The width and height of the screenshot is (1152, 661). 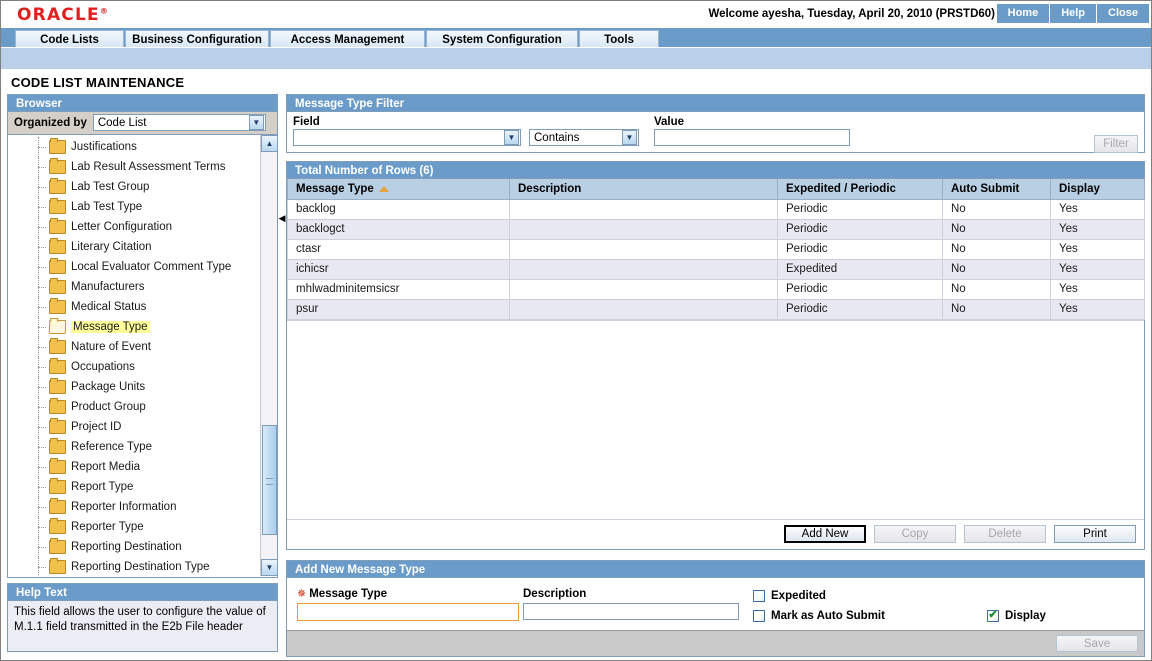 What do you see at coordinates (348, 593) in the screenshot?
I see `message-type-label: Message Type` at bounding box center [348, 593].